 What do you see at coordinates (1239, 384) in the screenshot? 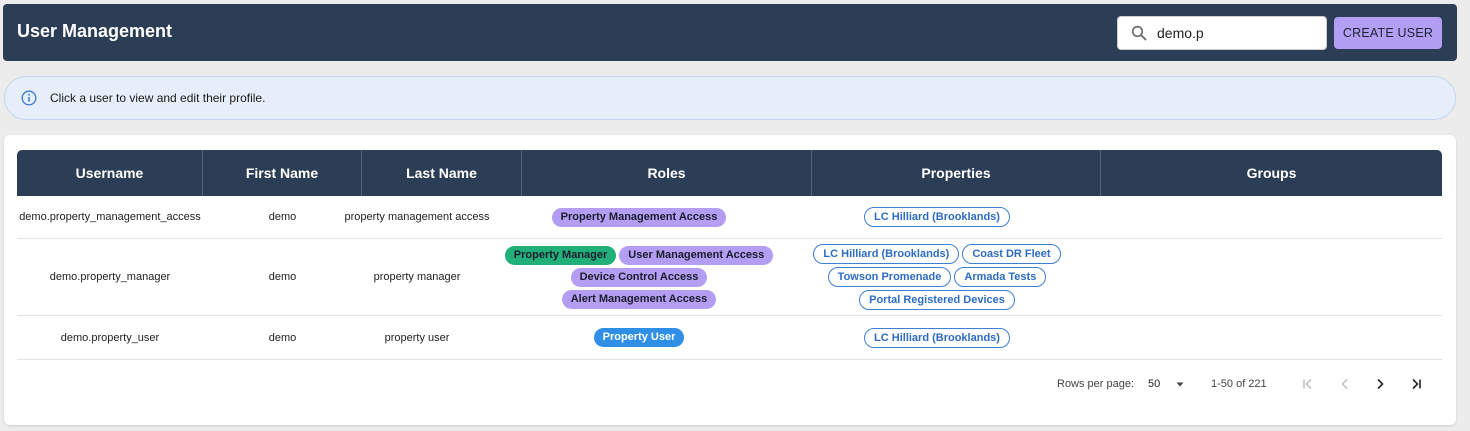
I see `page-range: 1-50 of 221` at bounding box center [1239, 384].